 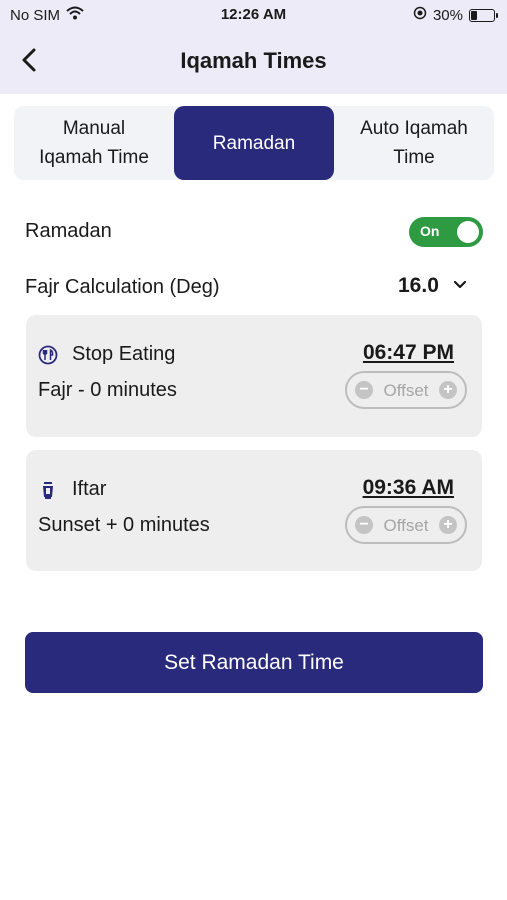 What do you see at coordinates (253, 15) in the screenshot?
I see `status-bar: No SIM 12:26 AM 30%` at bounding box center [253, 15].